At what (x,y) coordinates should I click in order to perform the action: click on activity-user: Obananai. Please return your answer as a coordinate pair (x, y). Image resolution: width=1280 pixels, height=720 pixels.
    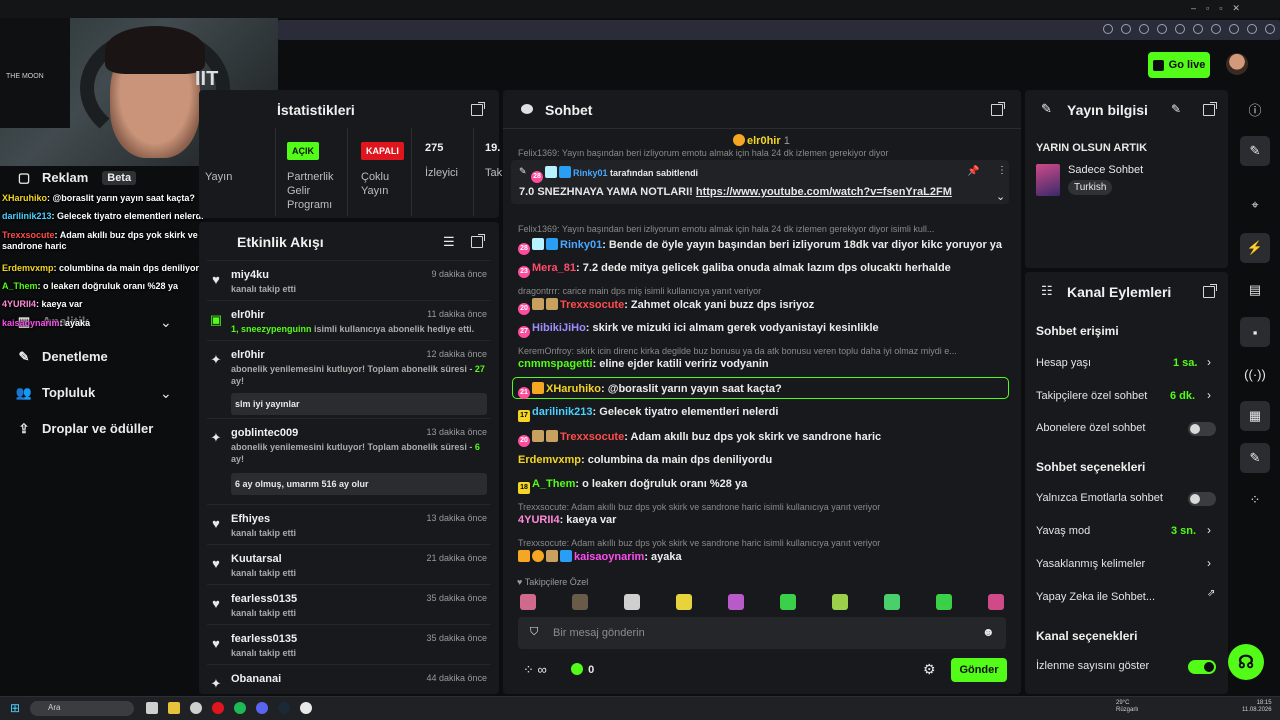
    Looking at the image, I should click on (256, 679).